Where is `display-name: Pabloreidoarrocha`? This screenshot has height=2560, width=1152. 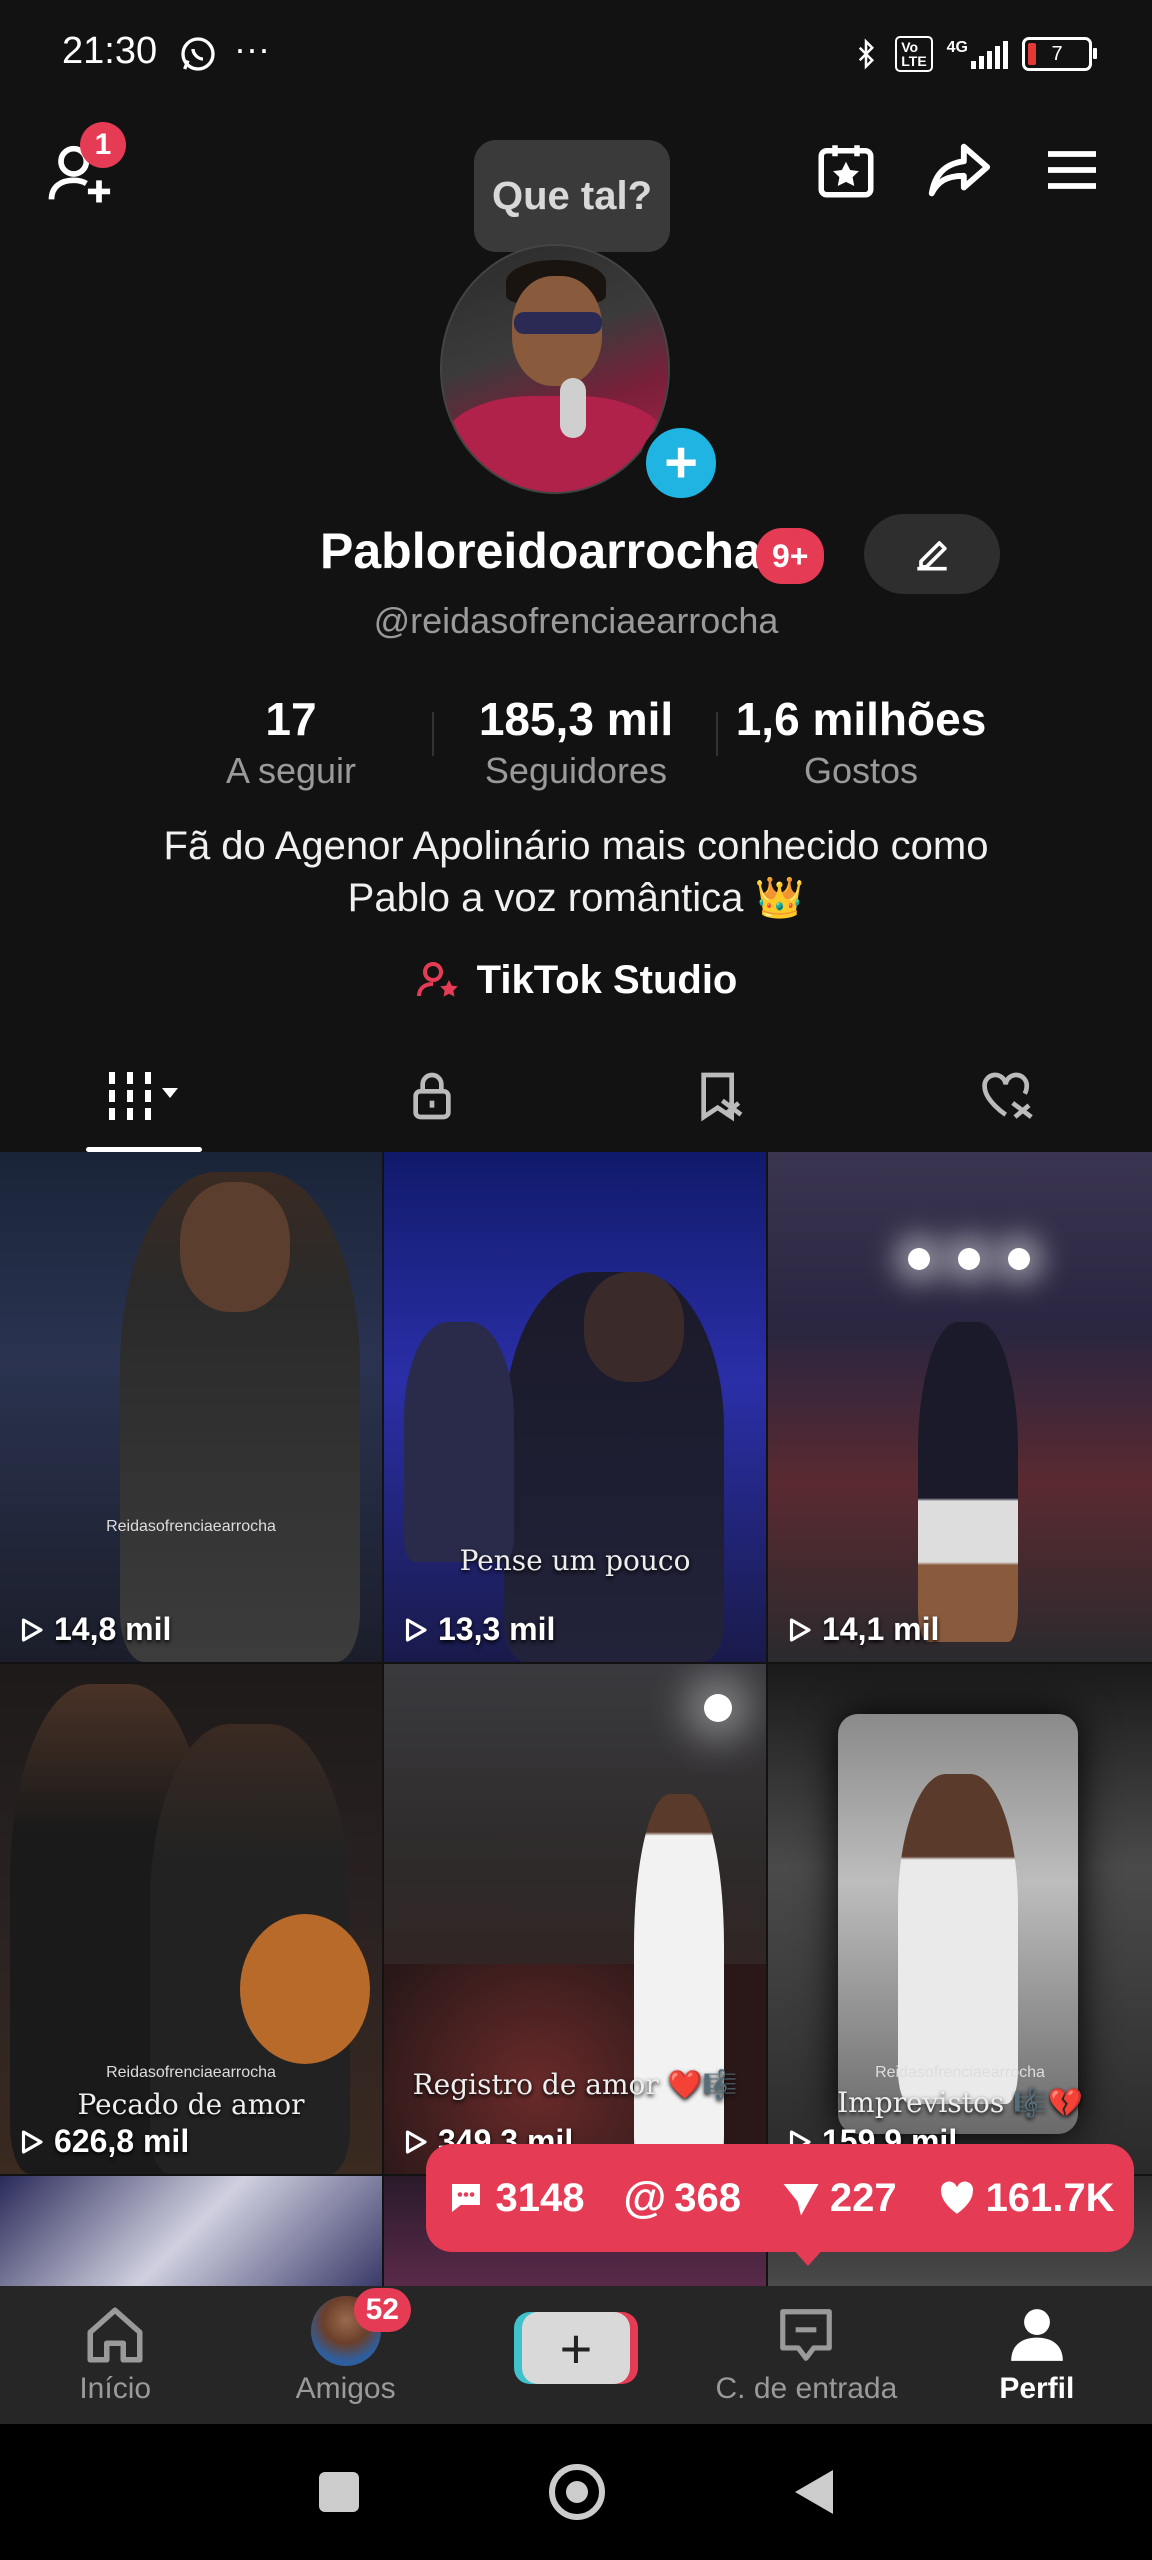 display-name: Pabloreidoarrocha is located at coordinates (541, 551).